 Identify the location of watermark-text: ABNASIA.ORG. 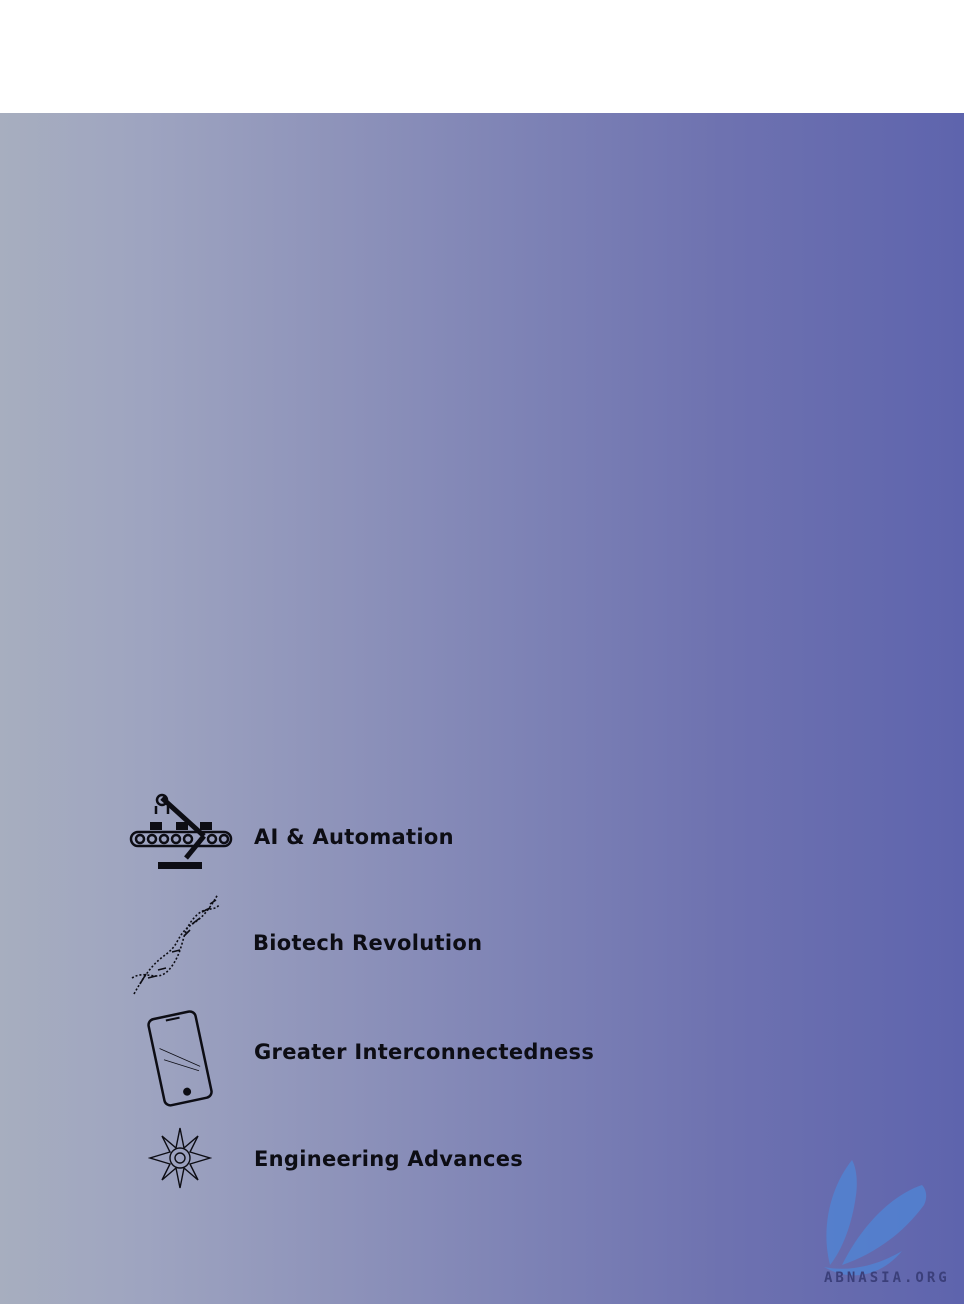
(887, 1278).